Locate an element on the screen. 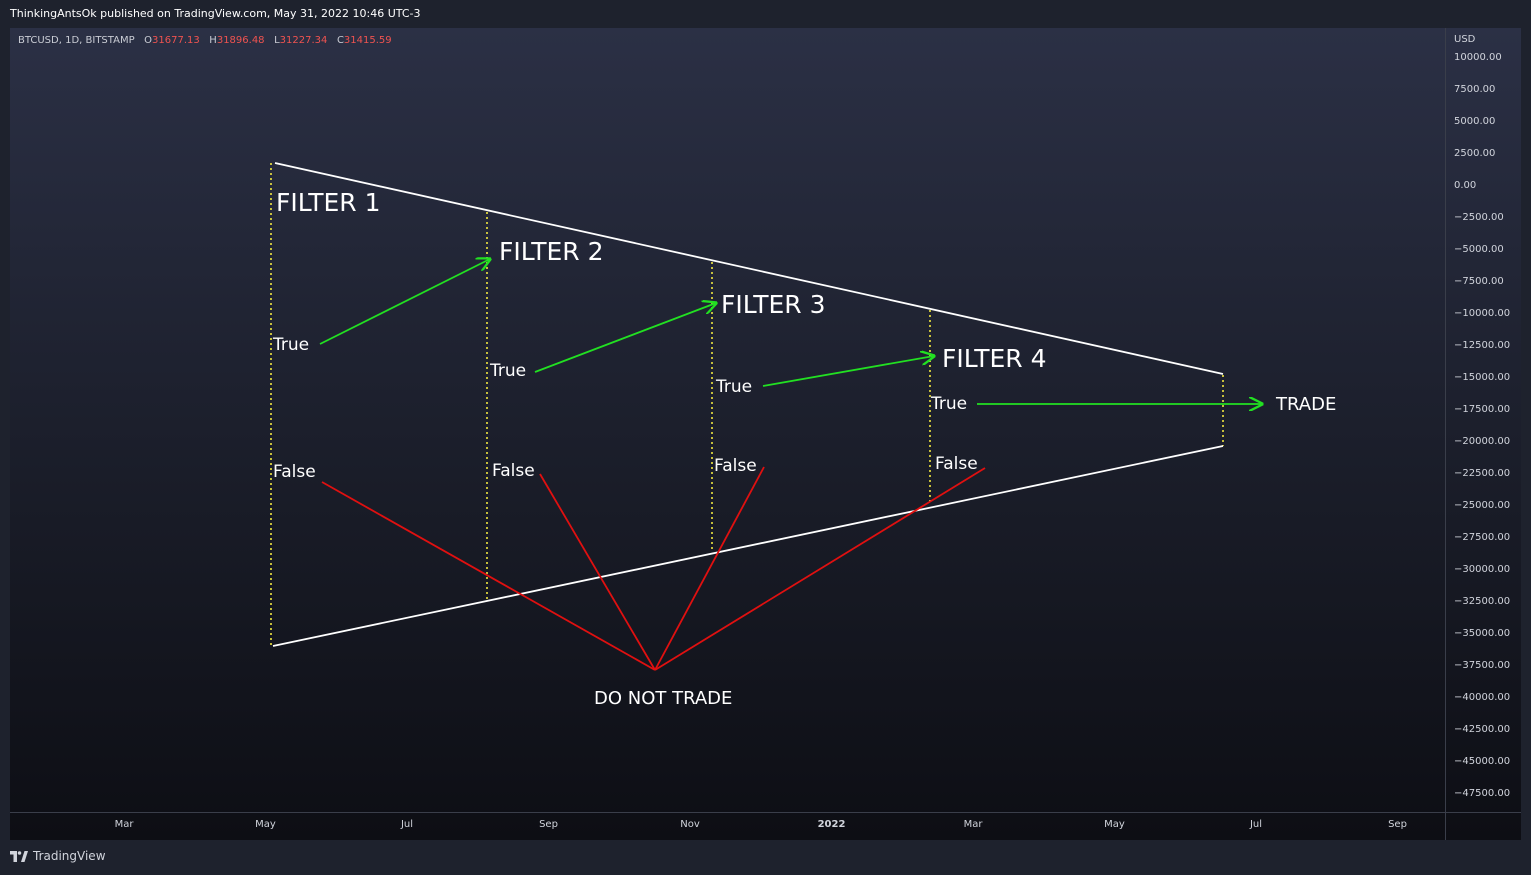 Image resolution: width=1531 pixels, height=875 pixels. tradingview-brand: TradingView is located at coordinates (58, 856).